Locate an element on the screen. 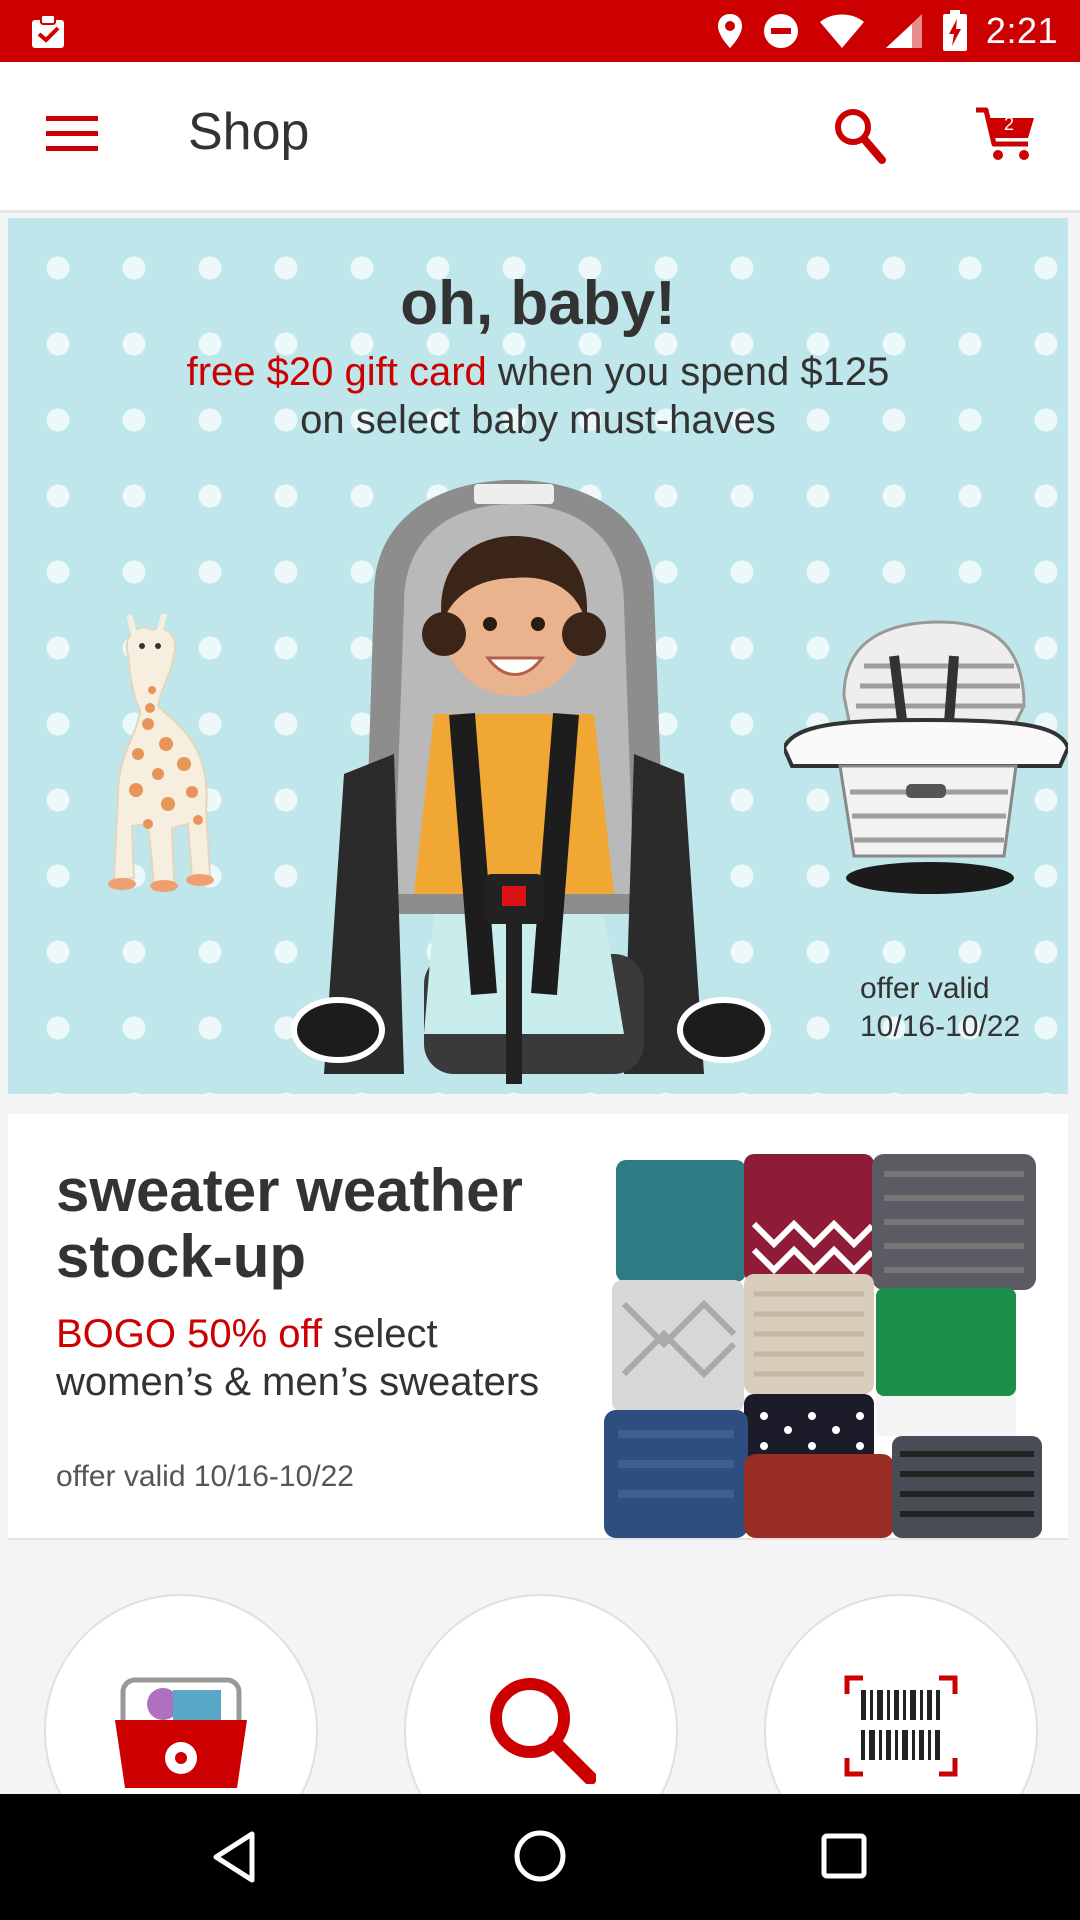 The width and height of the screenshot is (1080, 1920). sweater-banner-heading: sweater weather stock-up is located at coordinates (336, 1224).